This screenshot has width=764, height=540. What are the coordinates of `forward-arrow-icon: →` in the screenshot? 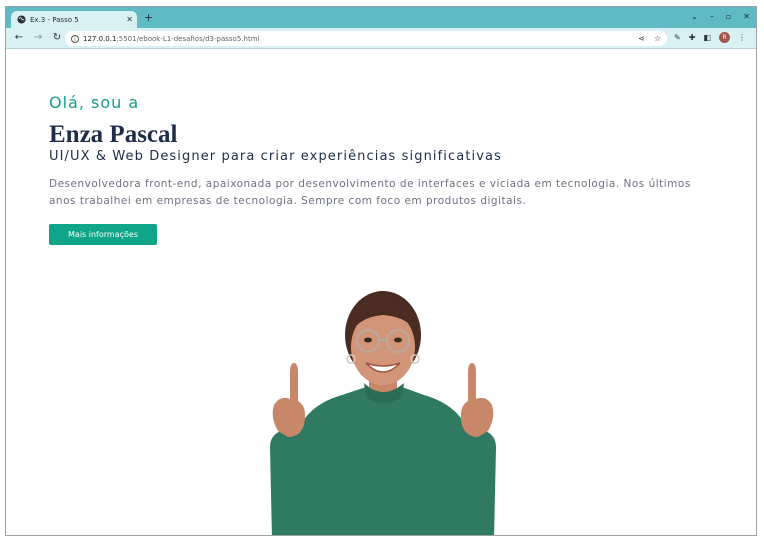 It's located at (38, 38).